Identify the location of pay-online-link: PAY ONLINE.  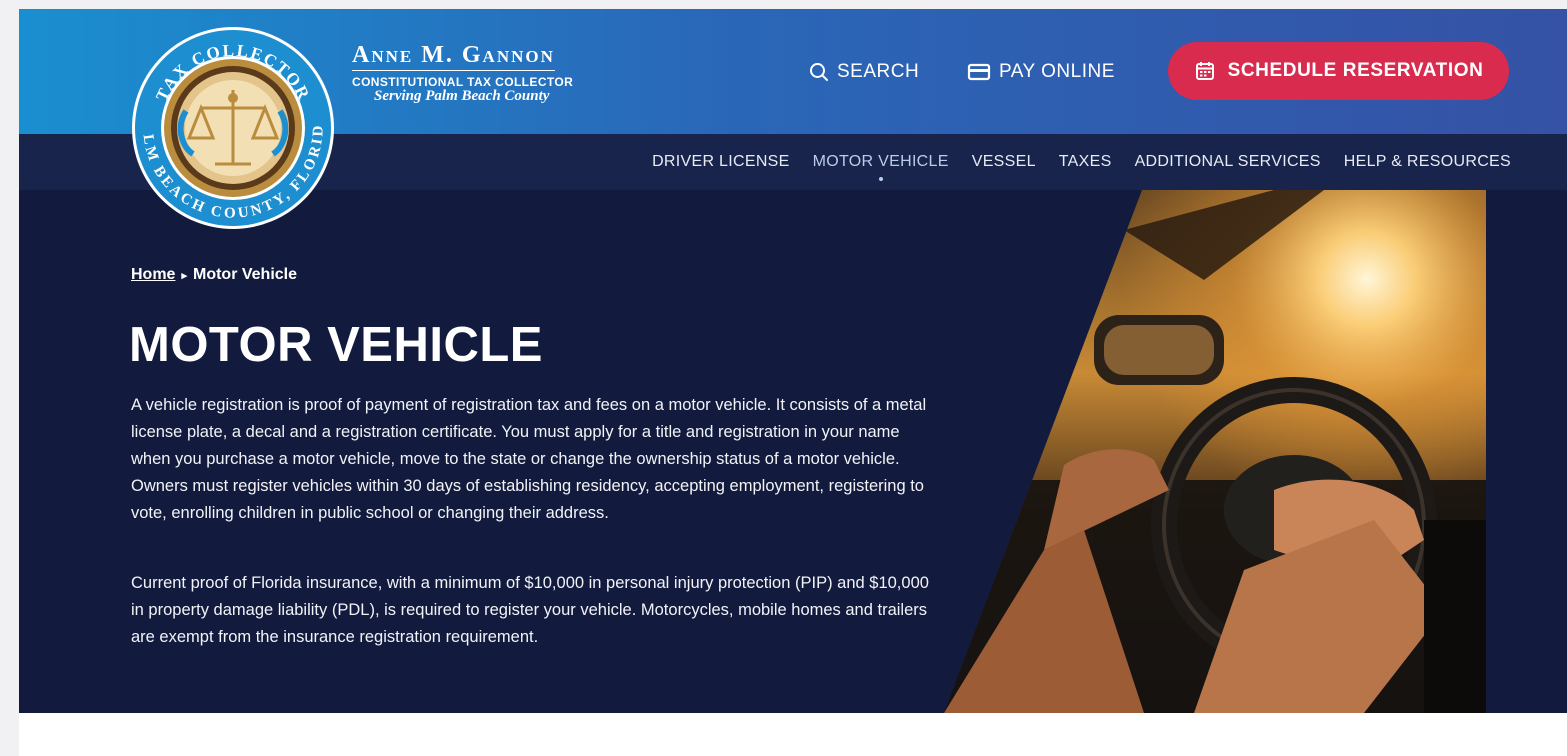
(1041, 72).